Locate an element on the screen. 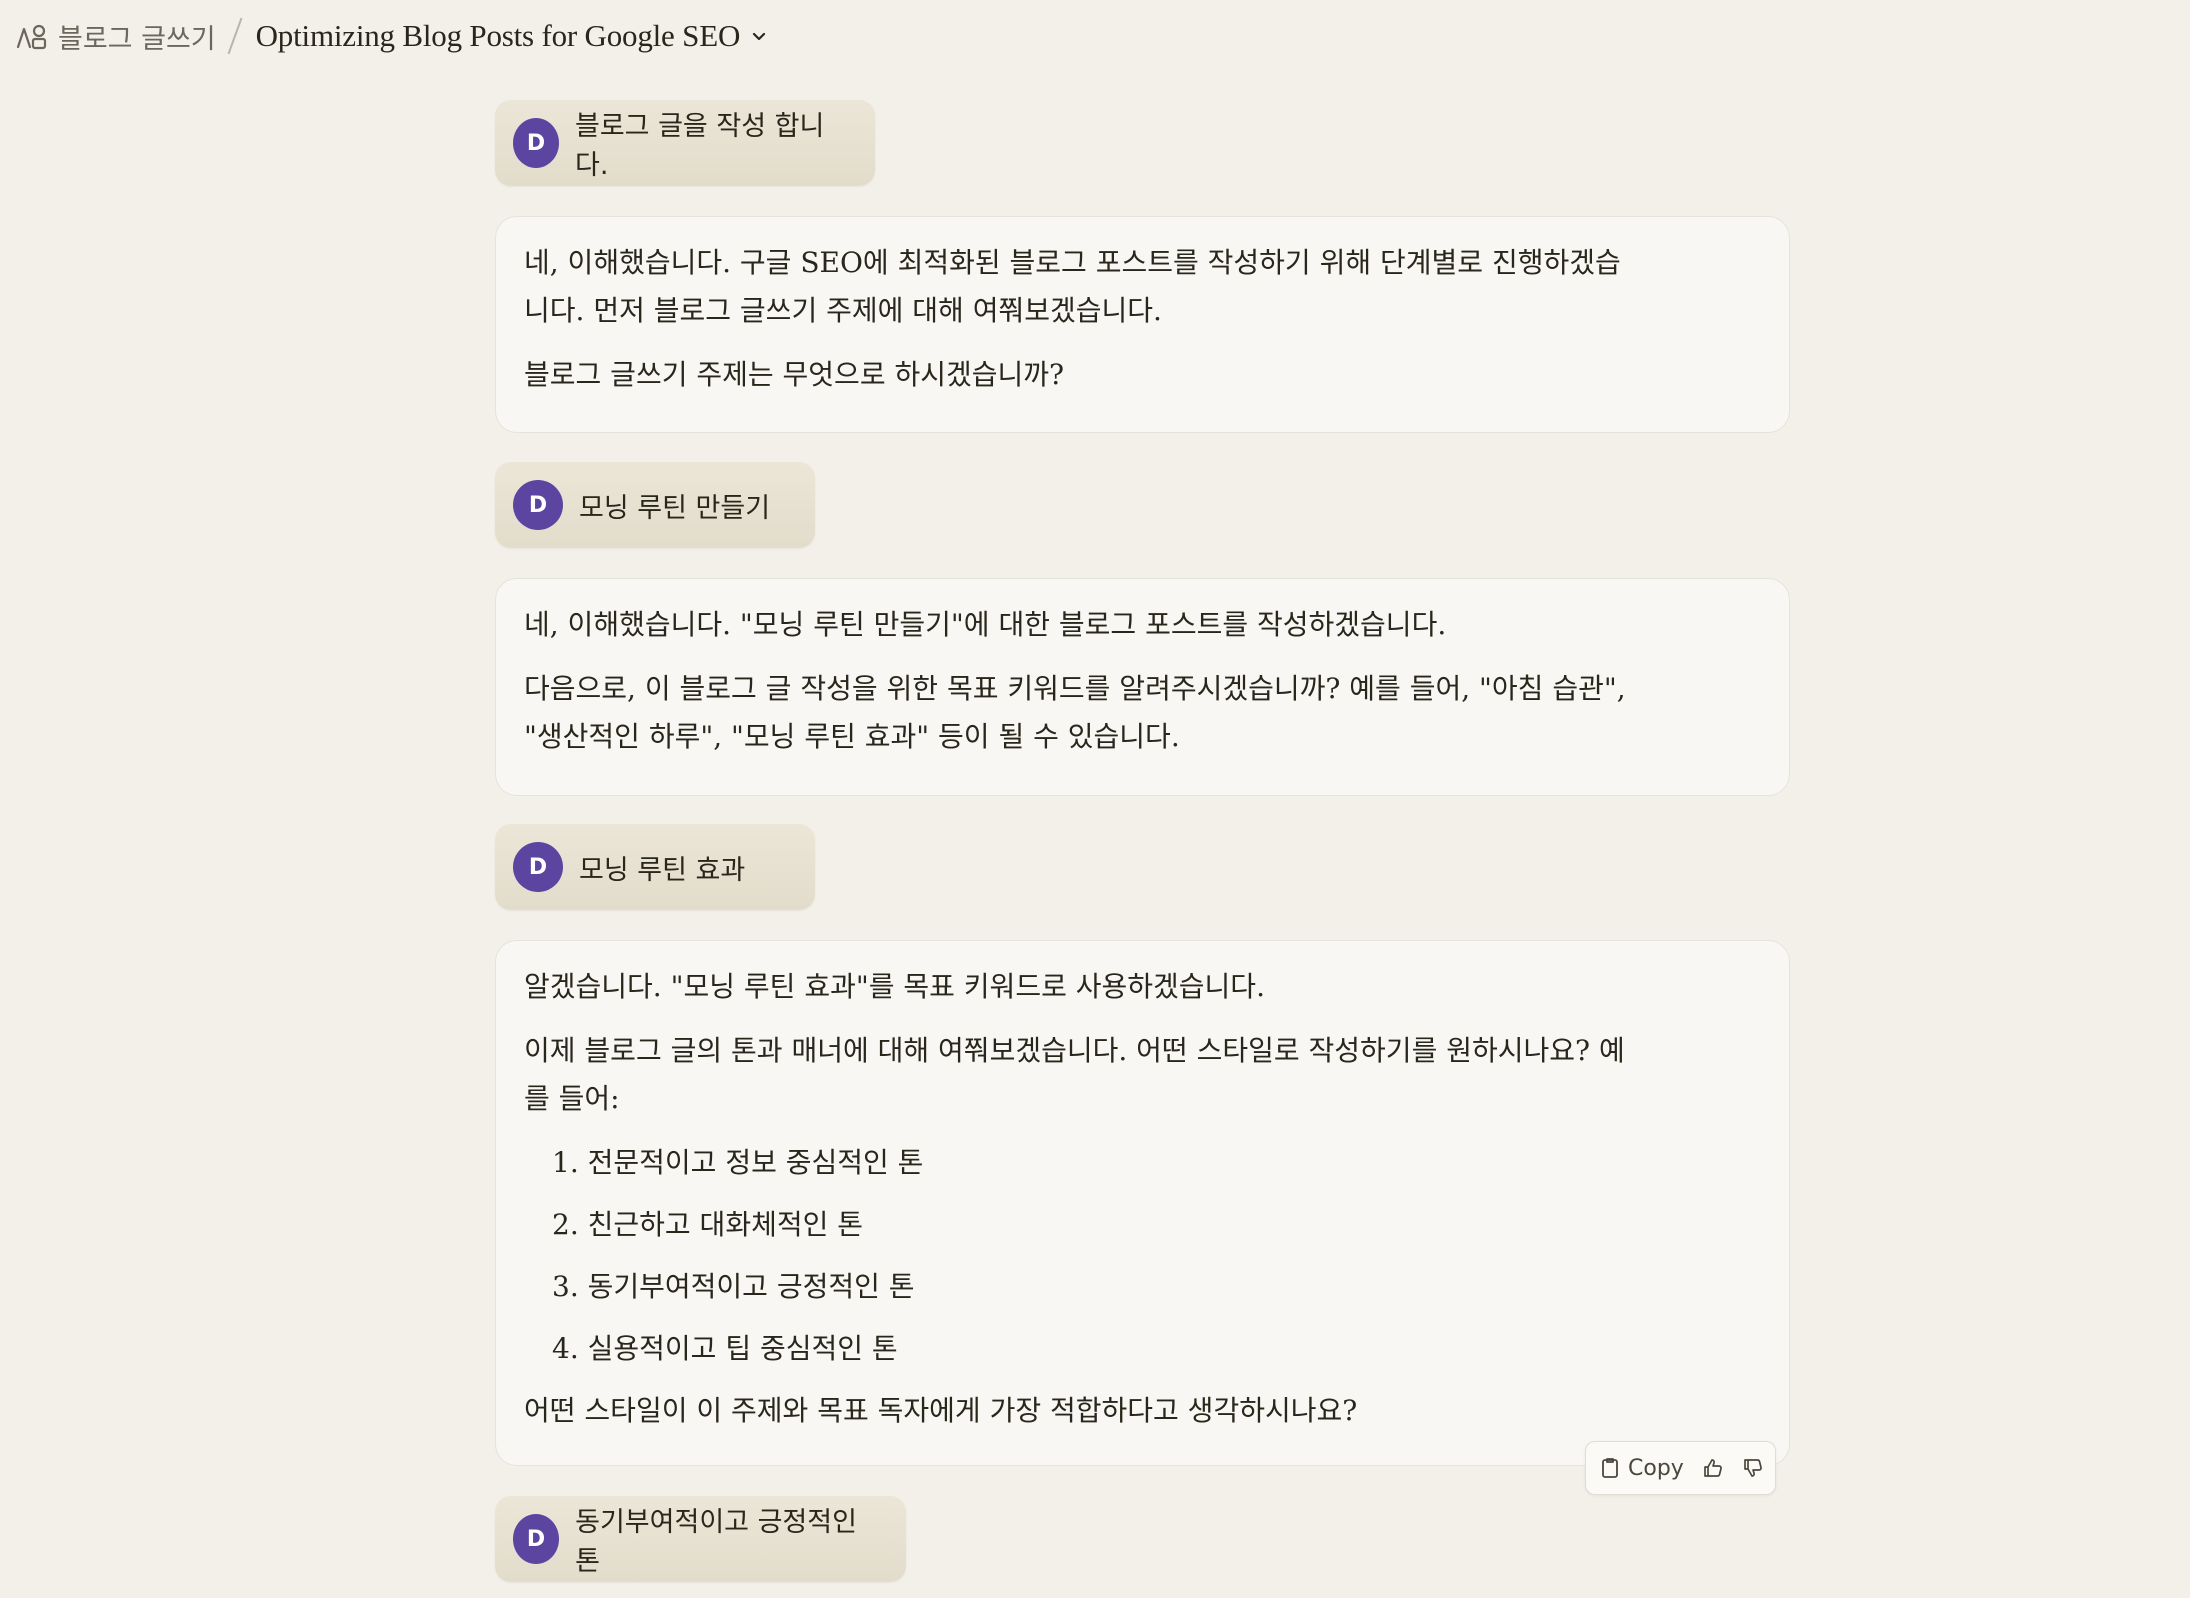 This screenshot has width=2190, height=1598. thumbs-down-icon is located at coordinates (1753, 1468).